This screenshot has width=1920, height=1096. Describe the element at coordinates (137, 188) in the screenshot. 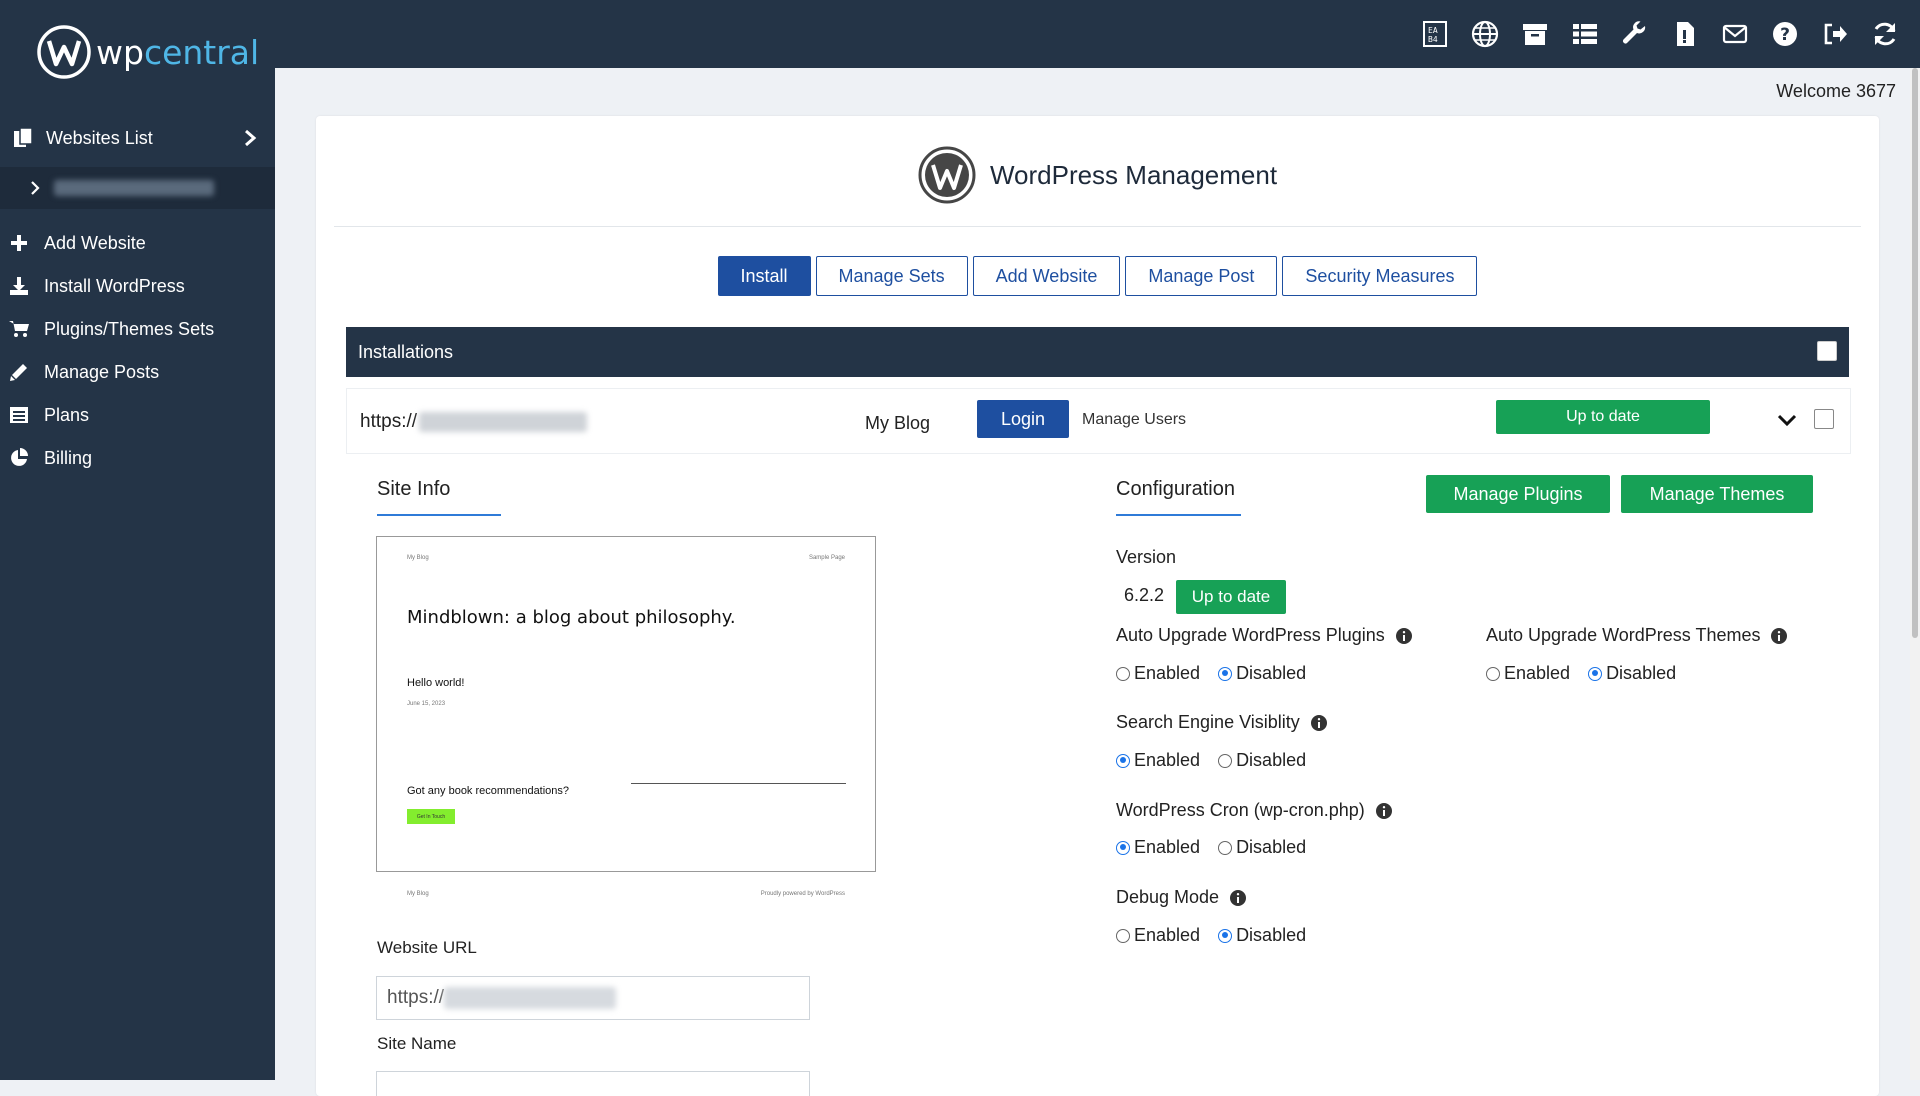

I see `sidebar-website-entry` at that location.